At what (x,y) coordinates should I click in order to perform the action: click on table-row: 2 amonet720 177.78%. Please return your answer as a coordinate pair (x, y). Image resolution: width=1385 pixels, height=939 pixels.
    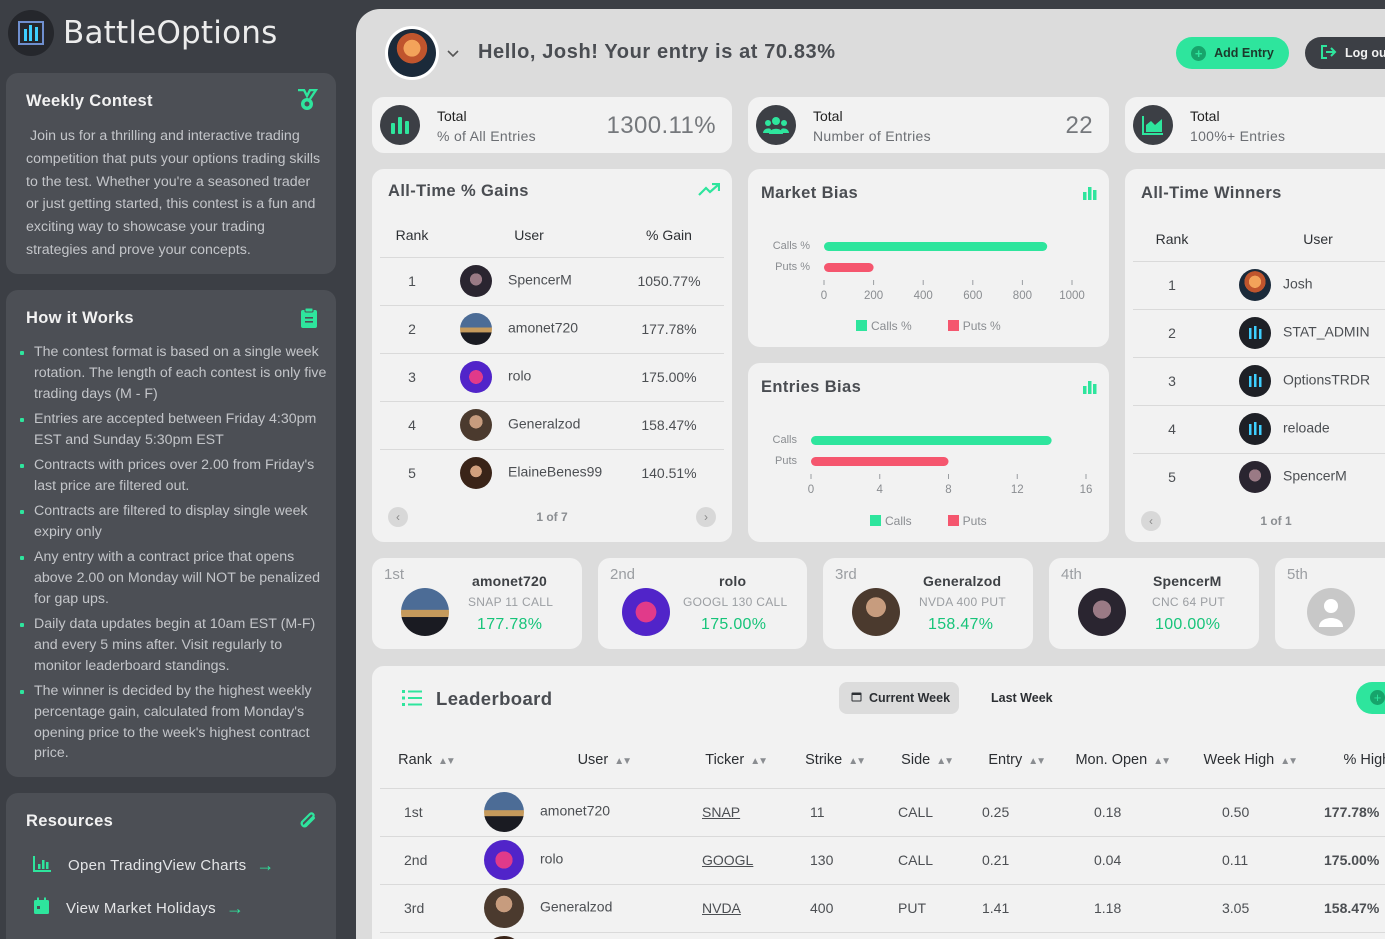
    Looking at the image, I should click on (552, 328).